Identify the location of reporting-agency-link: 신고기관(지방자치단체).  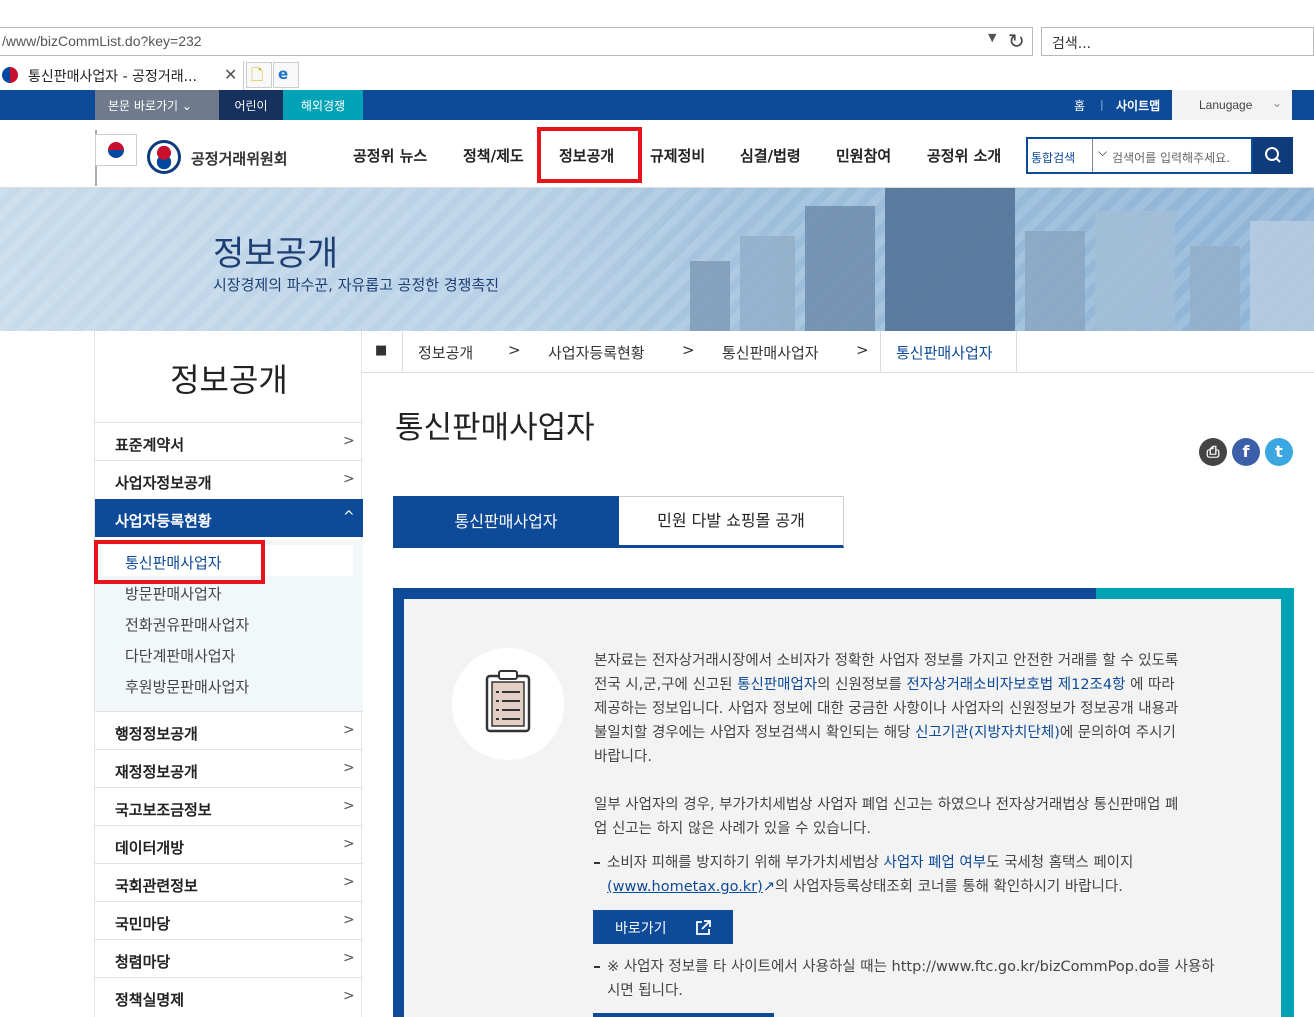
(987, 733).